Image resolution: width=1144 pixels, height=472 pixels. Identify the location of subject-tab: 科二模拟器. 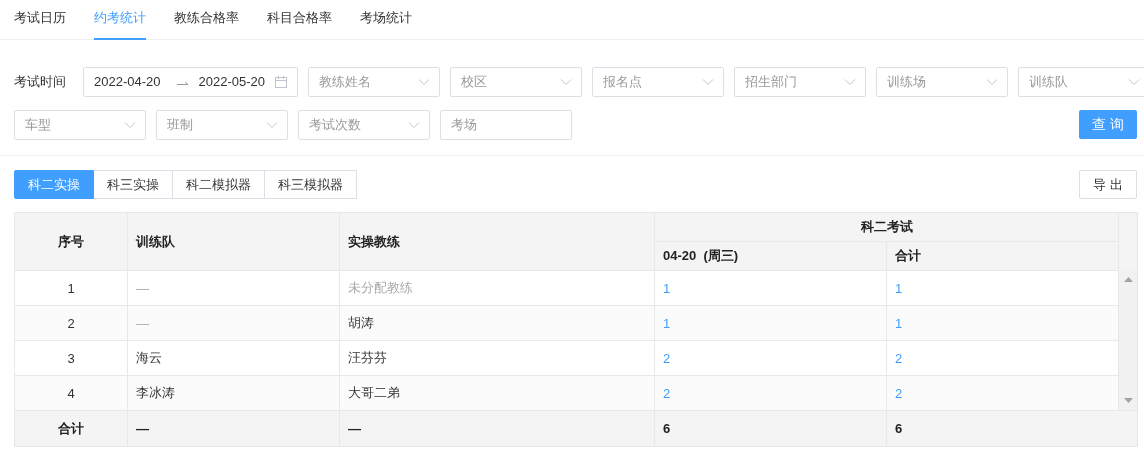
(219, 184).